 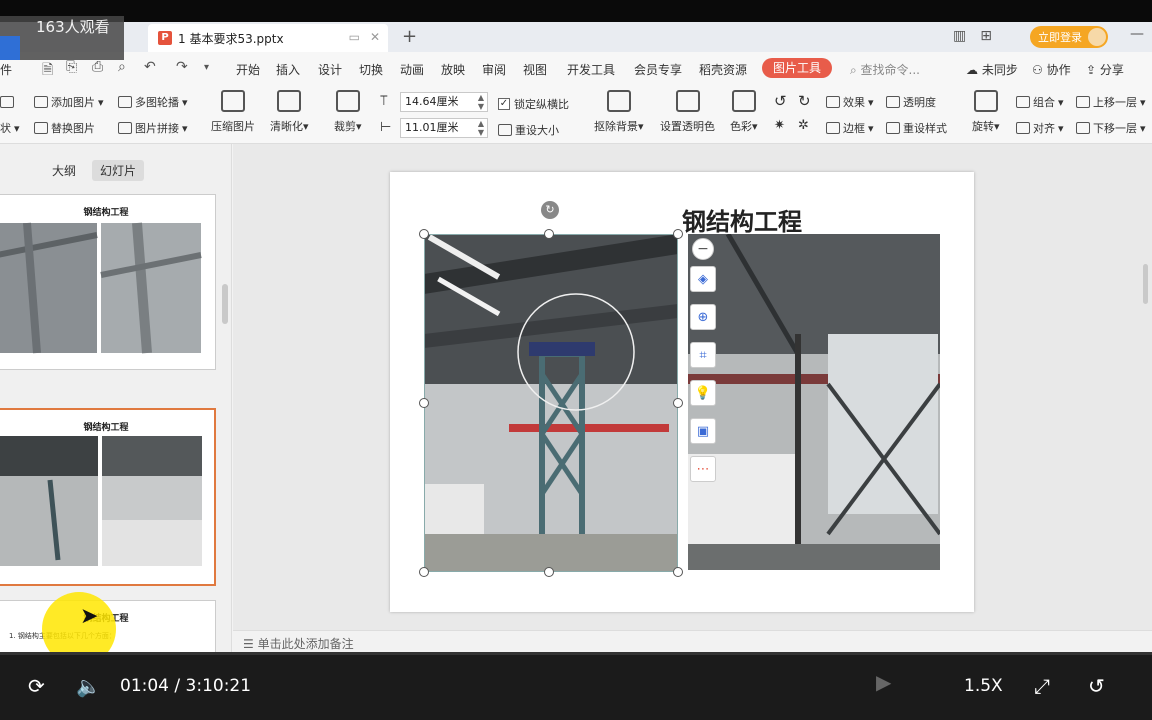 I want to click on thumbnail-2-photos, so click(x=101, y=501).